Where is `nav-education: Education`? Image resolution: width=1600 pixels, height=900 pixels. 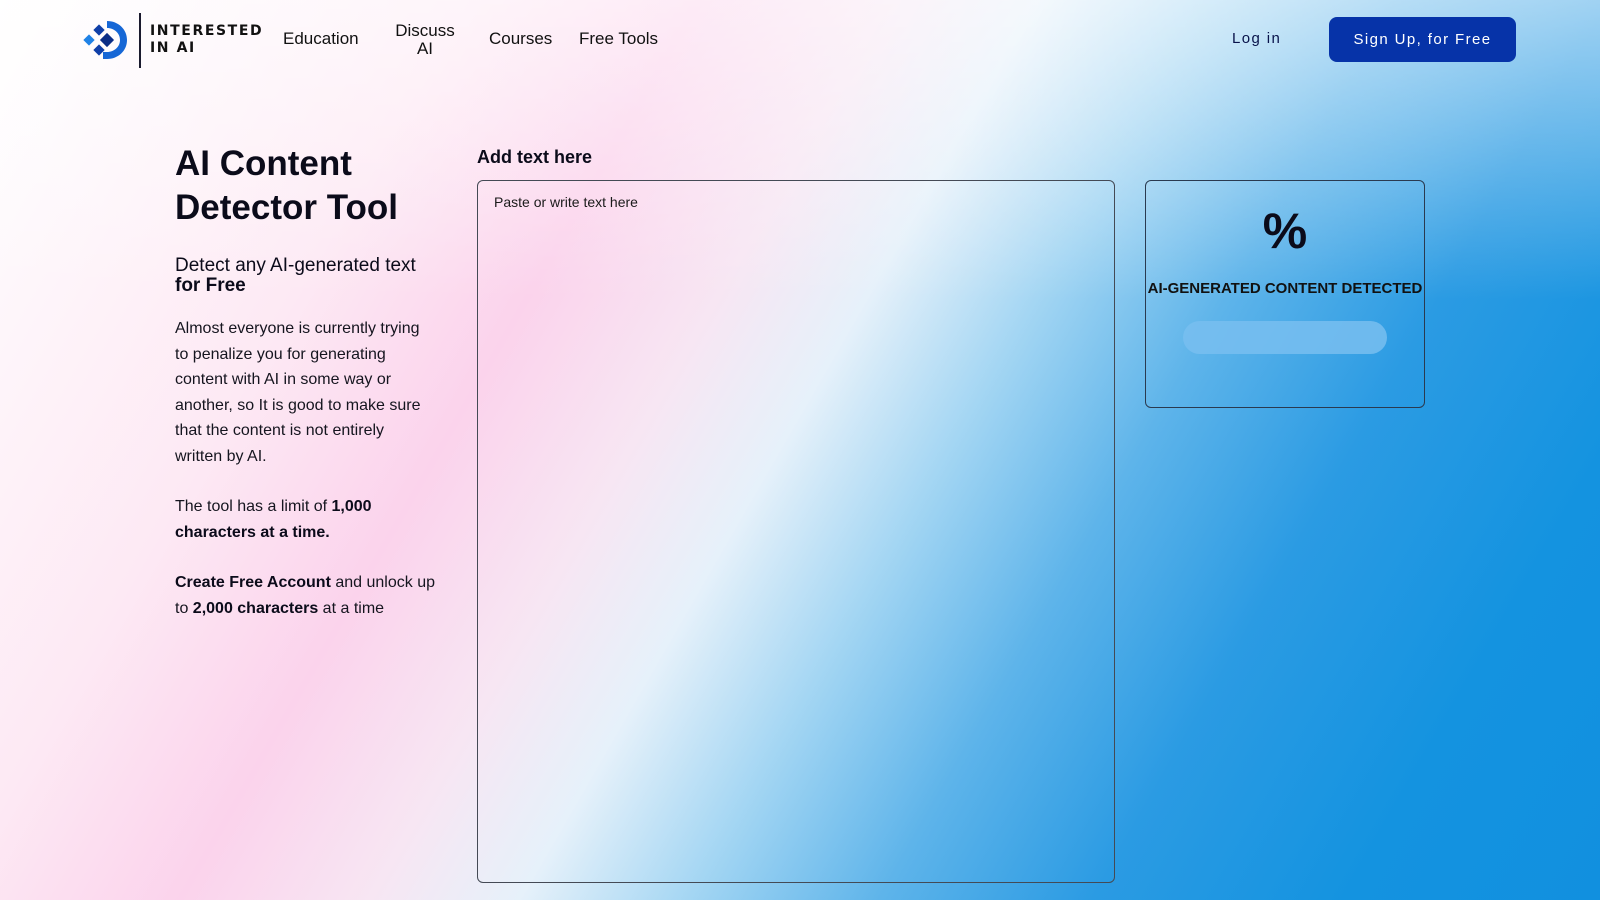 nav-education: Education is located at coordinates (321, 39).